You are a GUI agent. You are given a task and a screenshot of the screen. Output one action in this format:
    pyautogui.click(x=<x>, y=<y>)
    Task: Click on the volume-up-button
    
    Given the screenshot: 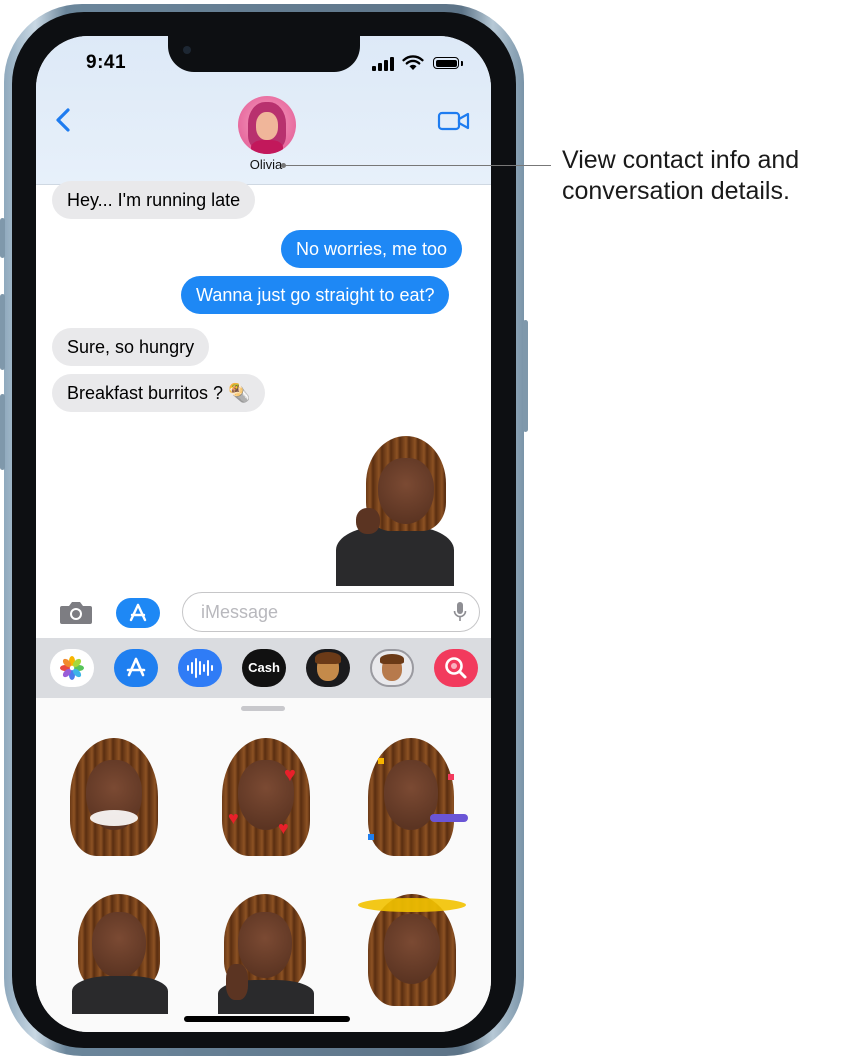 What is the action you would take?
    pyautogui.click(x=2, y=332)
    